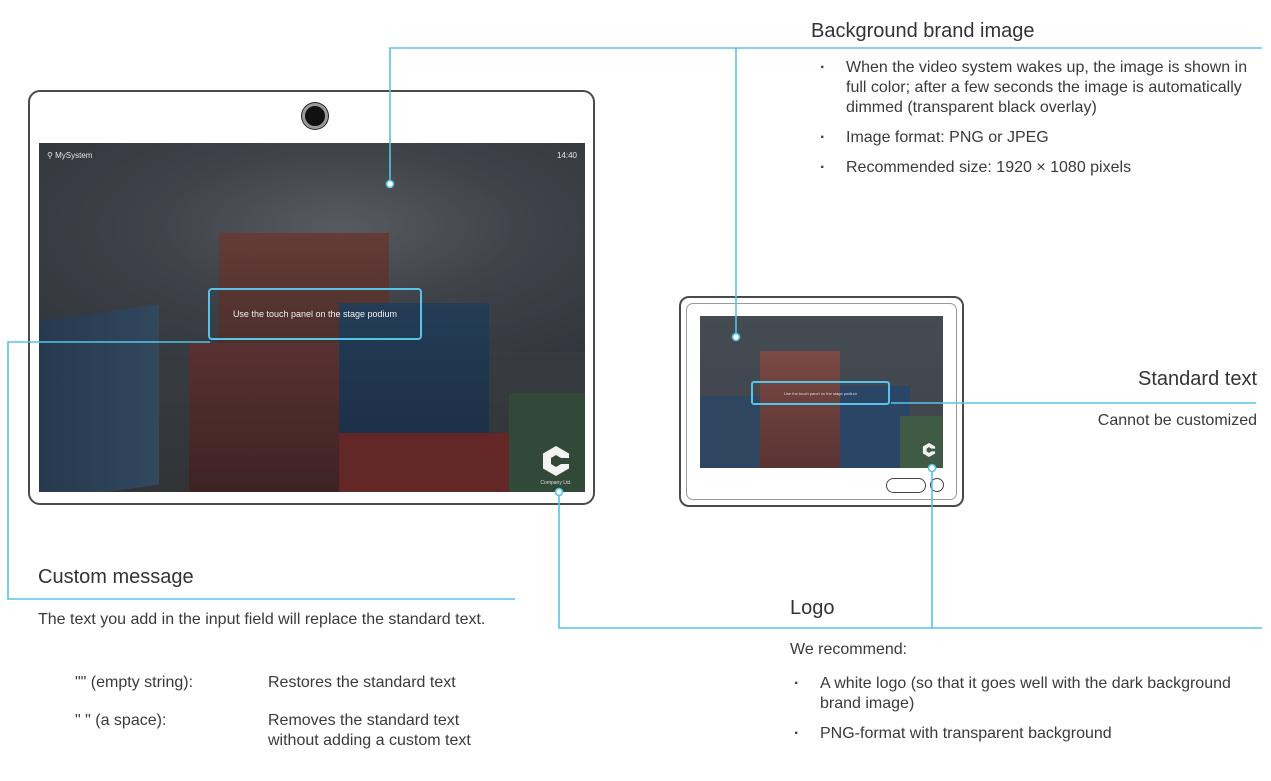  Describe the element at coordinates (1025, 734) in the screenshot. I see `logo-bullet: PNG-format with transparent background` at that location.